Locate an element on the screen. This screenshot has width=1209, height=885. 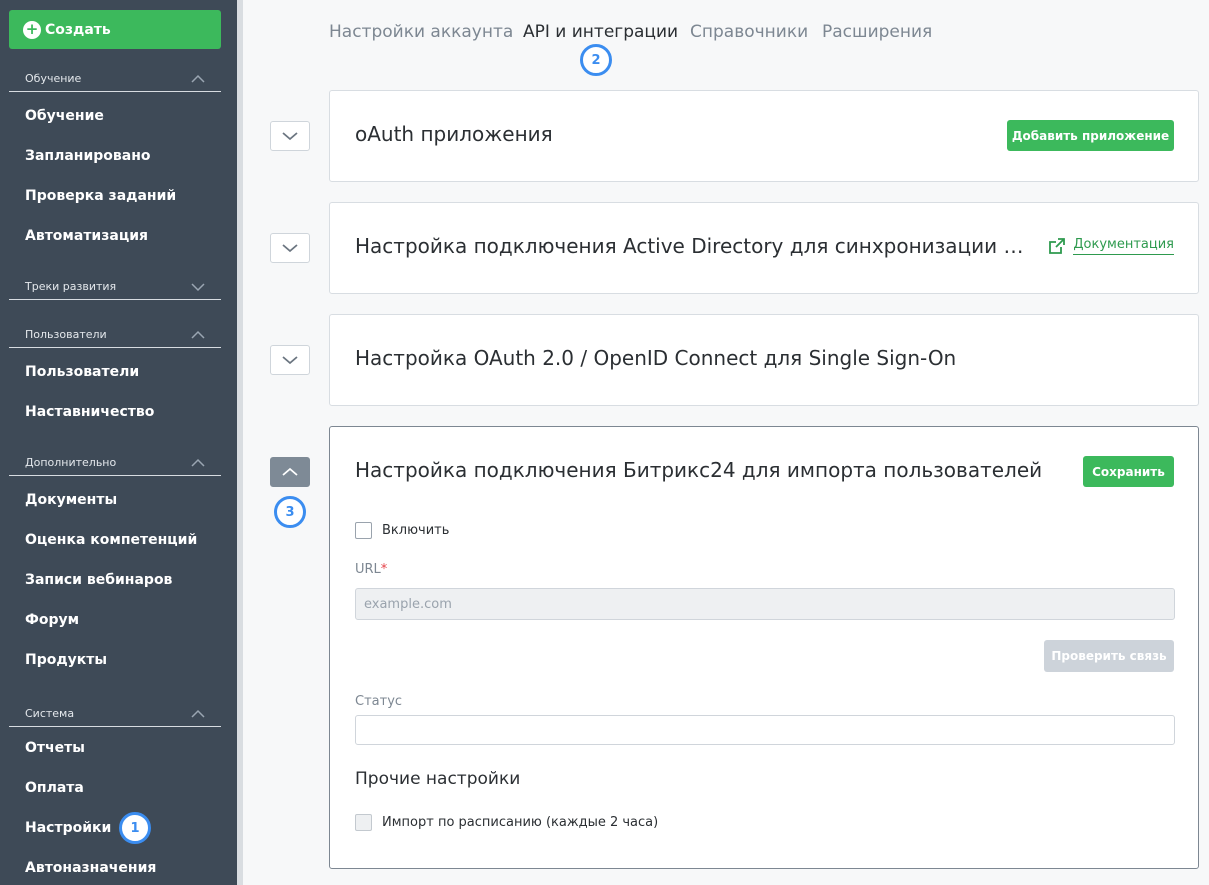
section-header-system: Система is located at coordinates (115, 714).